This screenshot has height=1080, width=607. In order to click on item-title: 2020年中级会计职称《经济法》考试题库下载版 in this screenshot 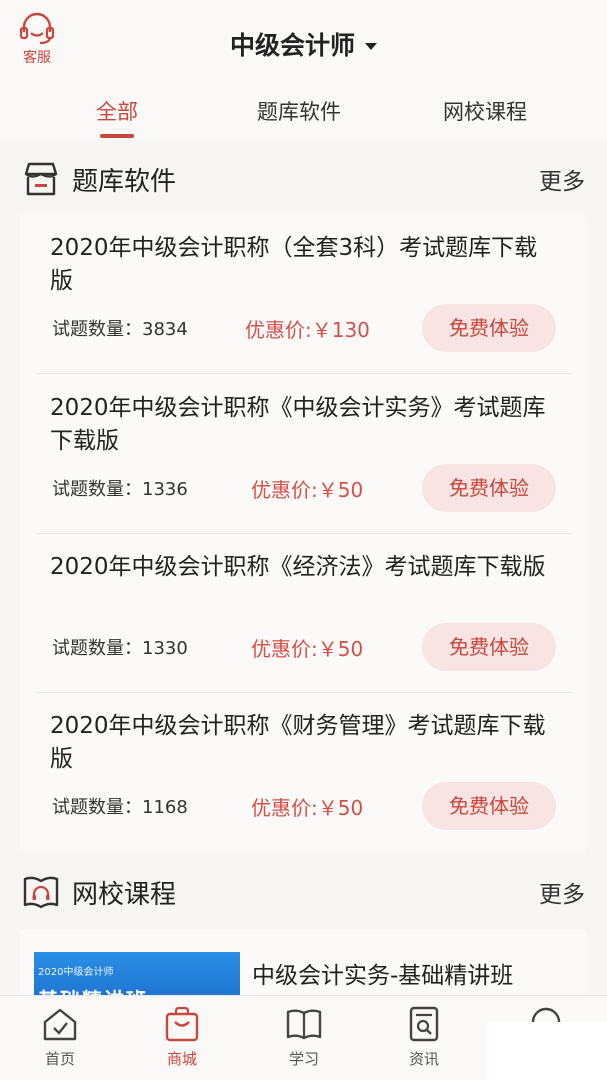, I will do `click(298, 567)`.